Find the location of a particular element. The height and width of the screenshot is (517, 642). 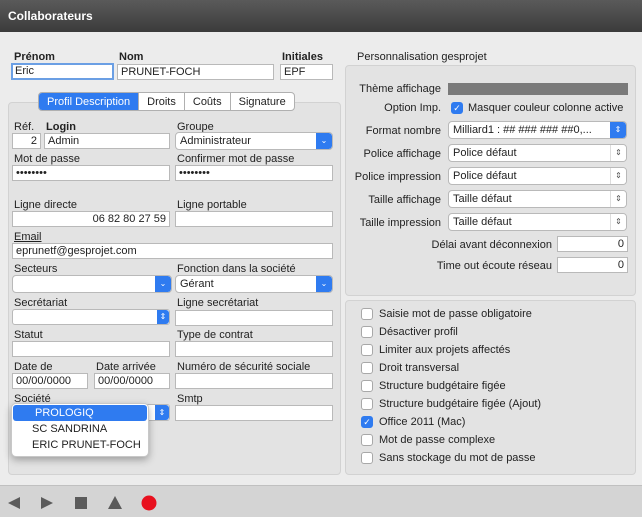

record-dot is located at coordinates (149, 503).